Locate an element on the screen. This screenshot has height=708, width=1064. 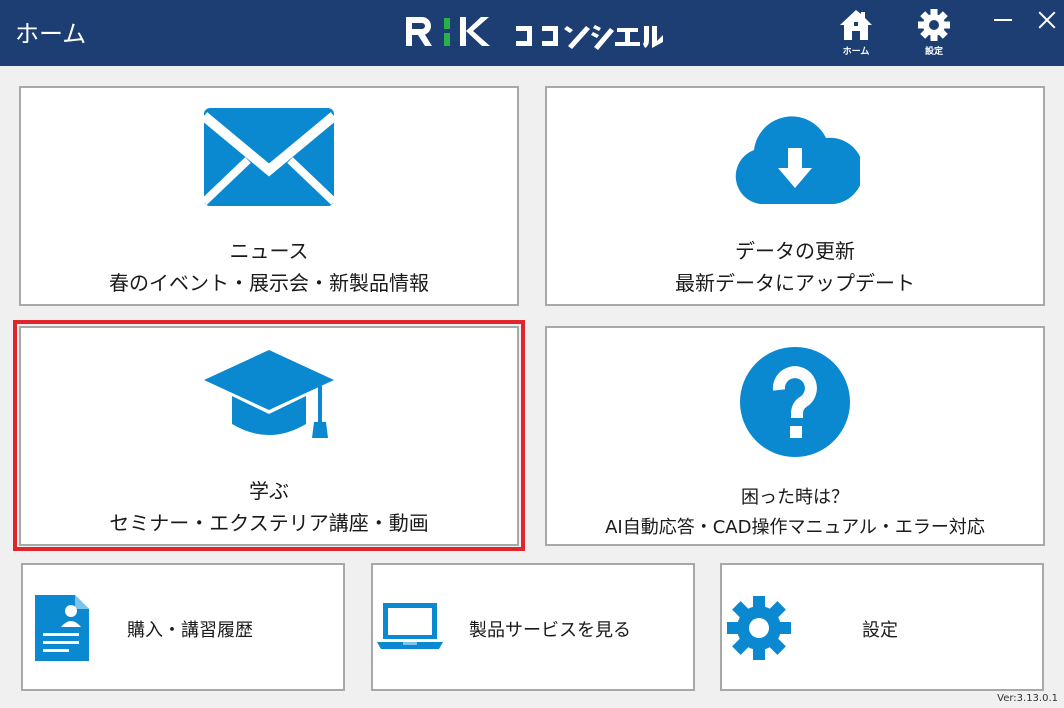
mail-icon is located at coordinates (269, 157).